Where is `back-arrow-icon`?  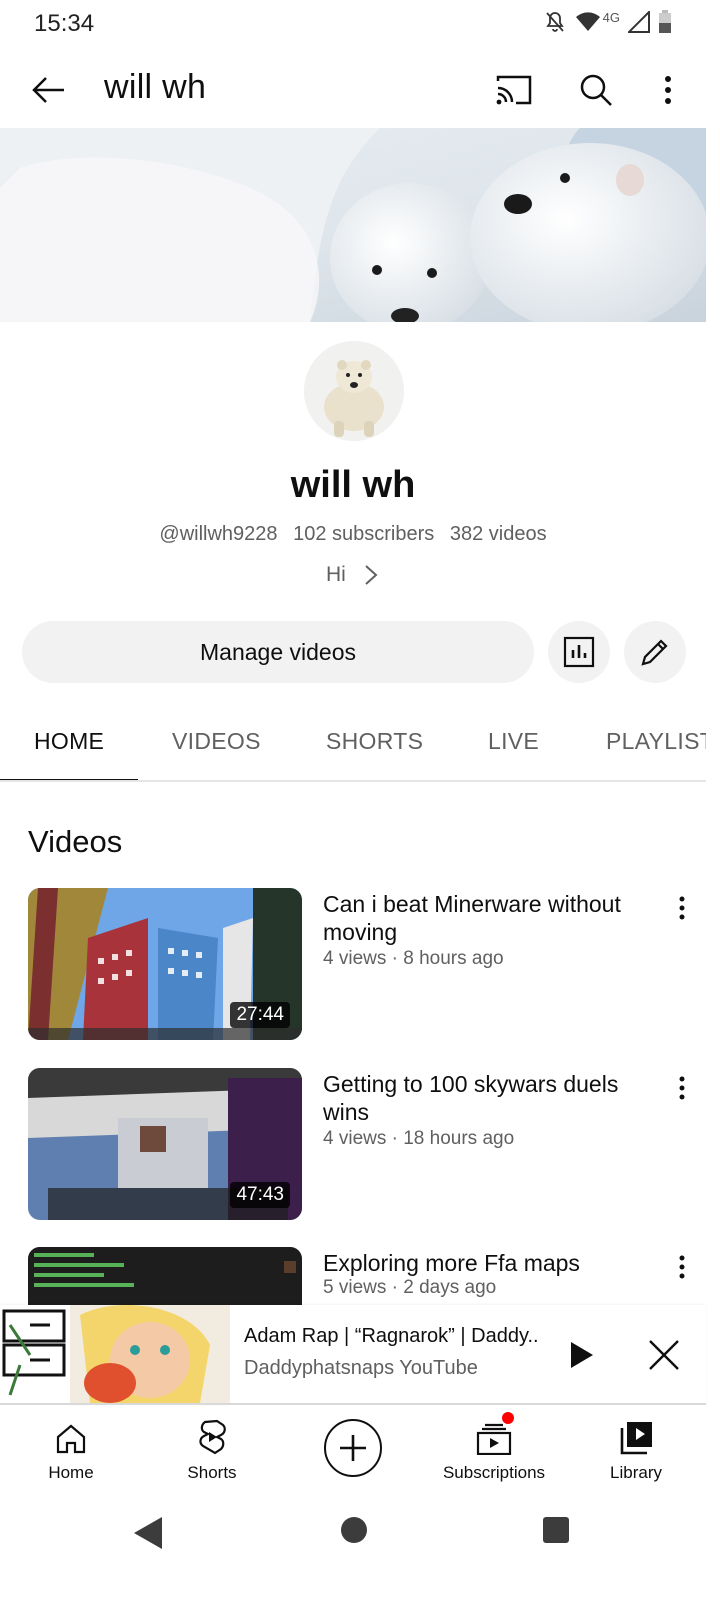
back-arrow-icon is located at coordinates (48, 90).